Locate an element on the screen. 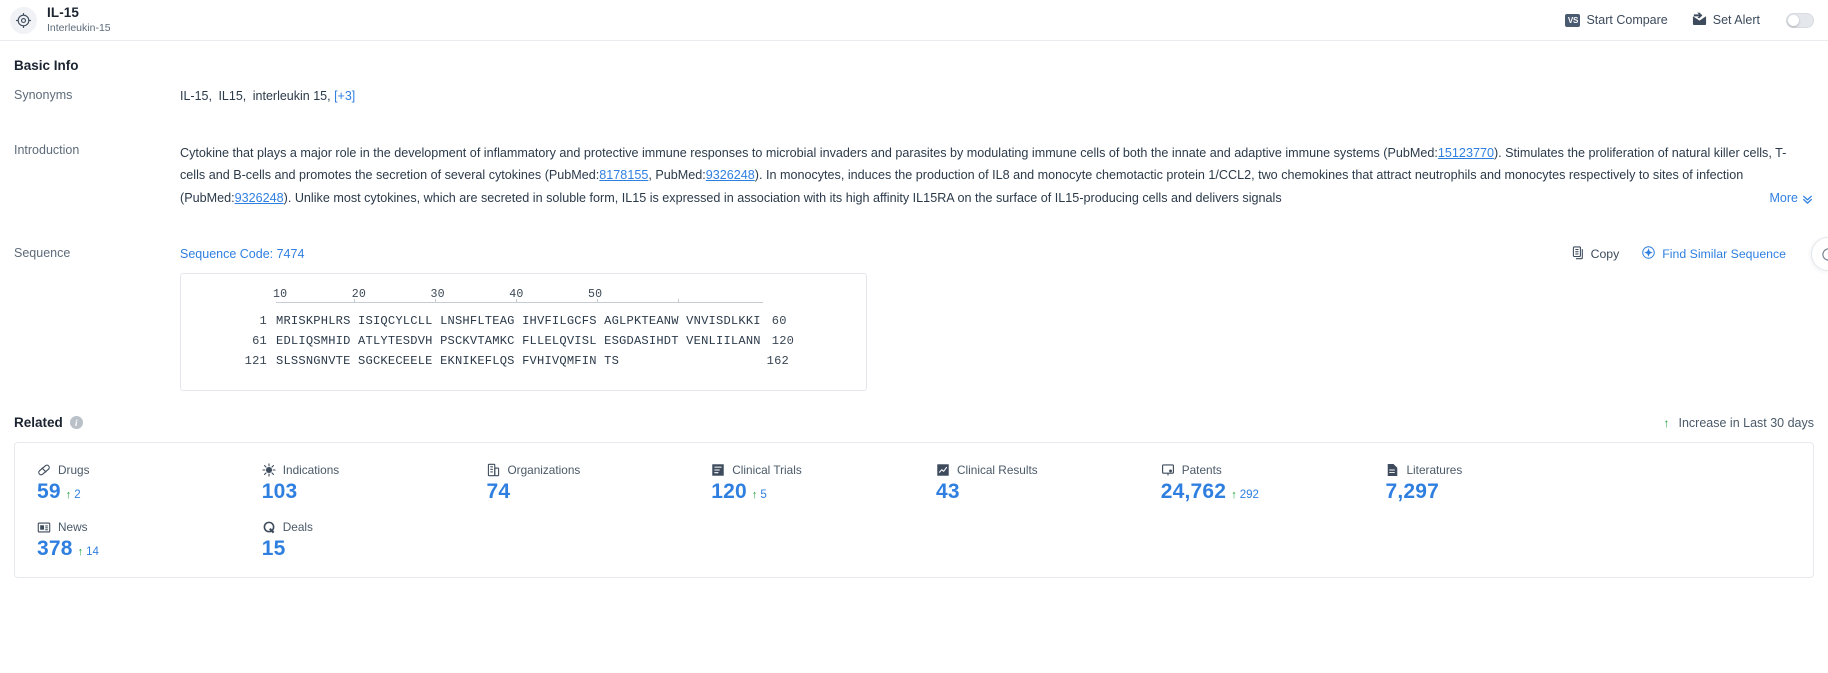  clinical-result-icon is located at coordinates (943, 470).